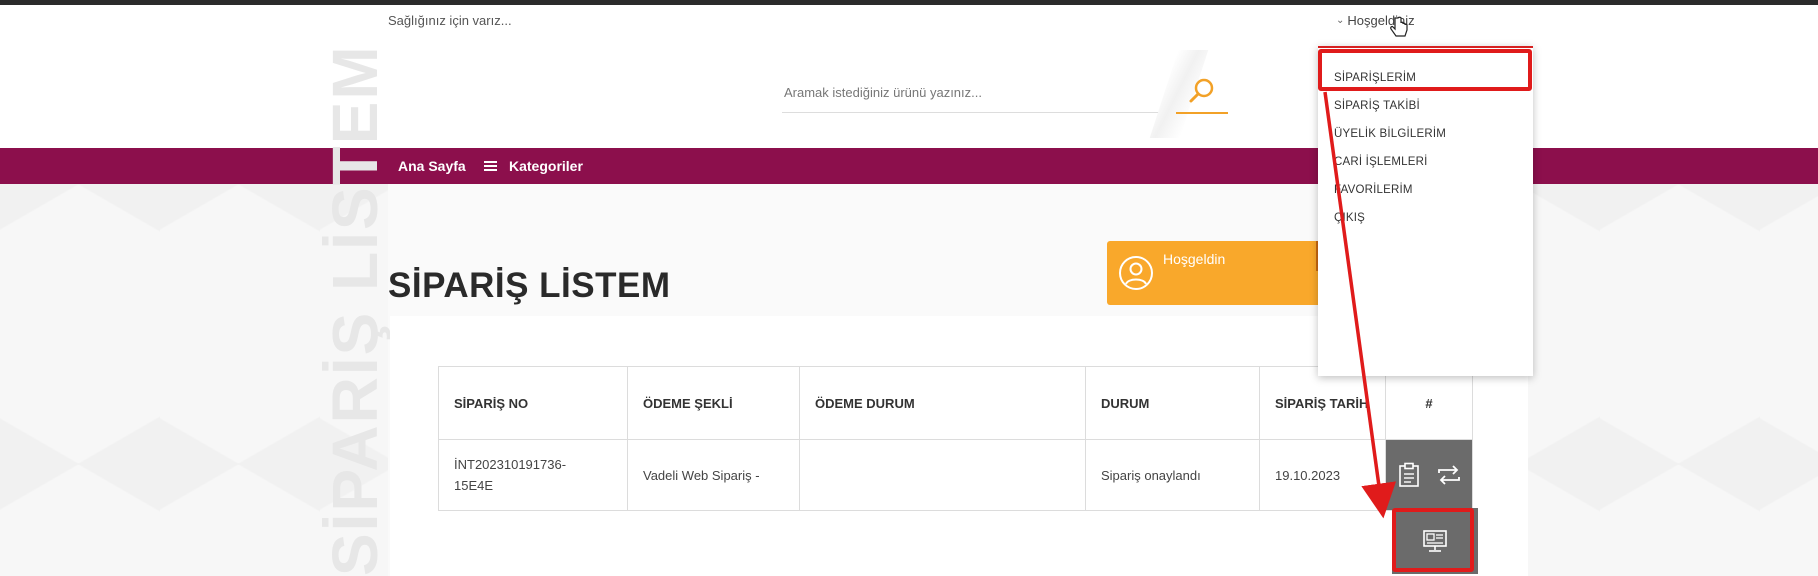 This screenshot has height=576, width=1818. I want to click on cell-payment-status, so click(942, 475).